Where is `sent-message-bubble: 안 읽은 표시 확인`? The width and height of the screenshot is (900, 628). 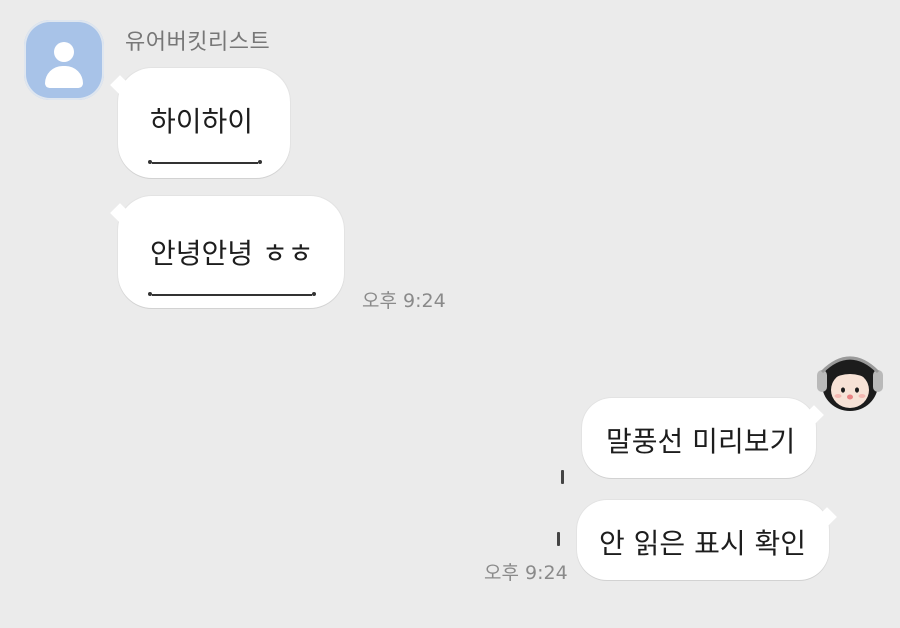 sent-message-bubble: 안 읽은 표시 확인 is located at coordinates (707, 540).